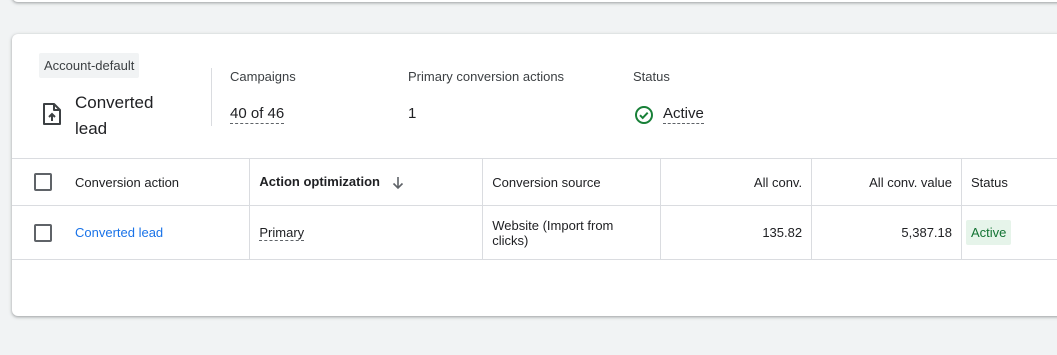 This screenshot has width=1057, height=355. What do you see at coordinates (736, 182) in the screenshot?
I see `header-all-conv: All conv.` at bounding box center [736, 182].